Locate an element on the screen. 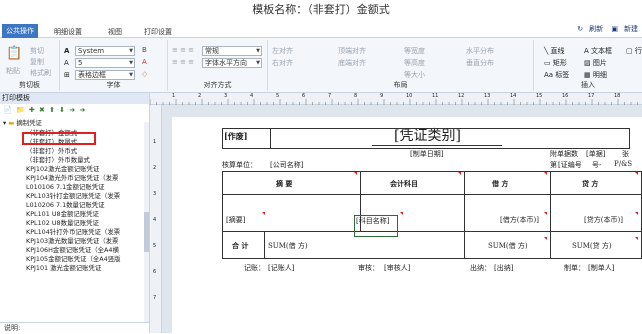  text-direction-select: 字体水平方向 is located at coordinates (232, 63).